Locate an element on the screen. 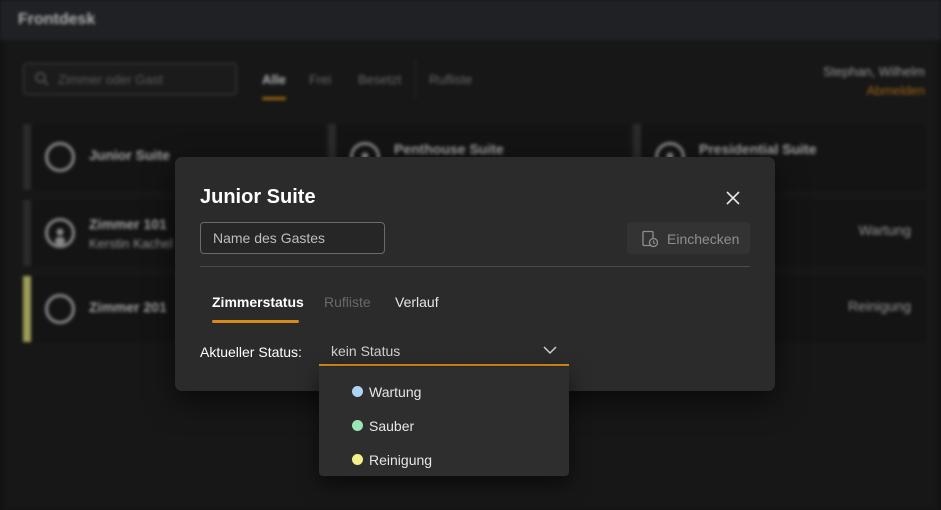  checkin-icon is located at coordinates (650, 239).